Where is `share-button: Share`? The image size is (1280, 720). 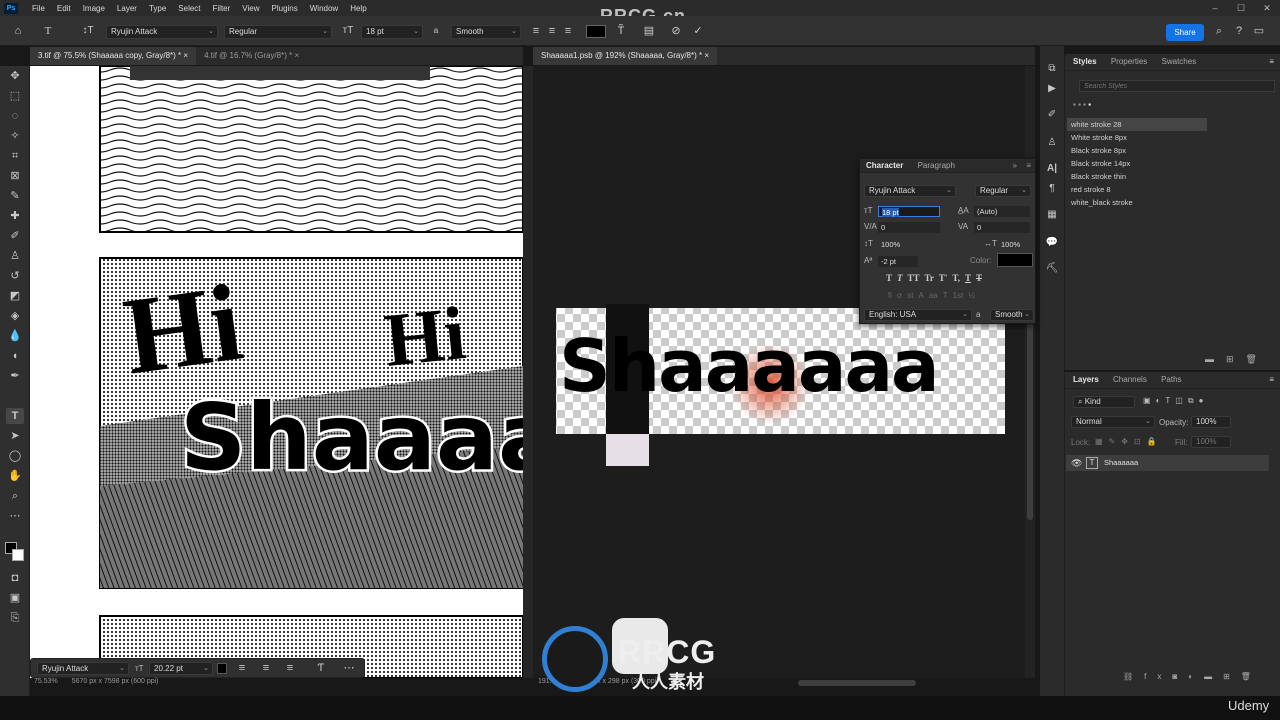 share-button: Share is located at coordinates (1185, 32).